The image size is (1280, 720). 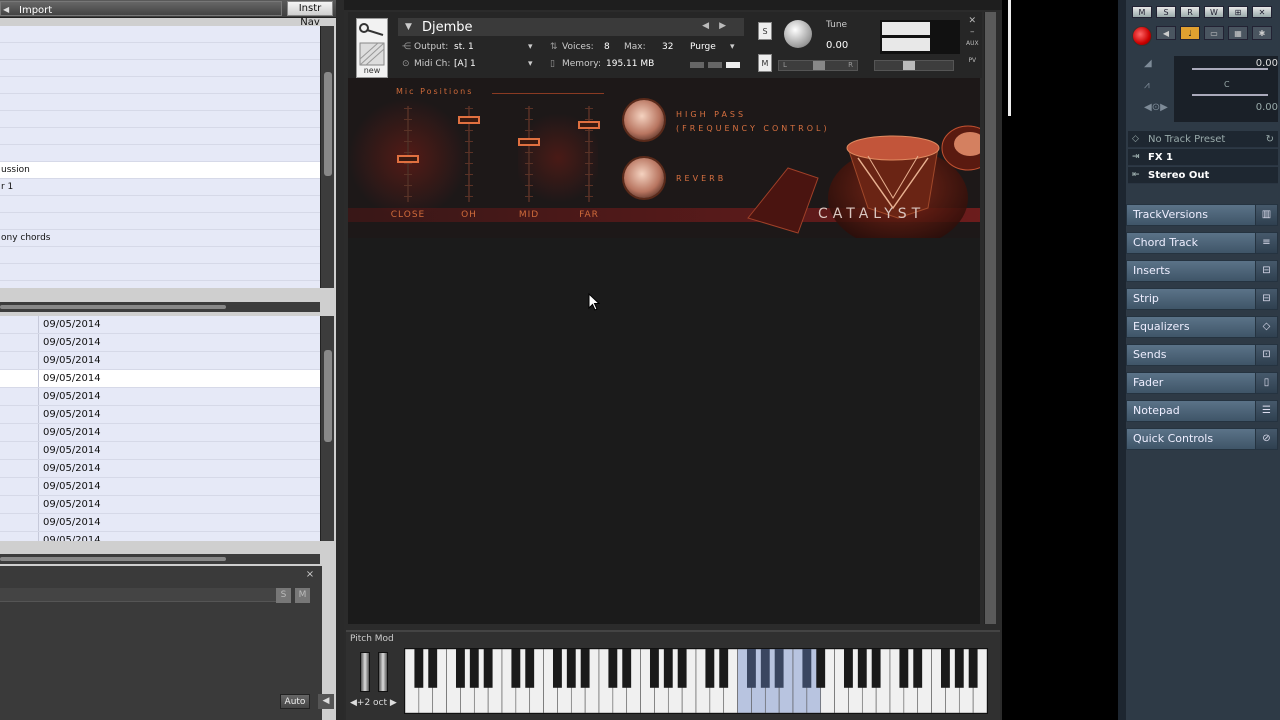 I want to click on pv-button: PV, so click(x=972, y=60).